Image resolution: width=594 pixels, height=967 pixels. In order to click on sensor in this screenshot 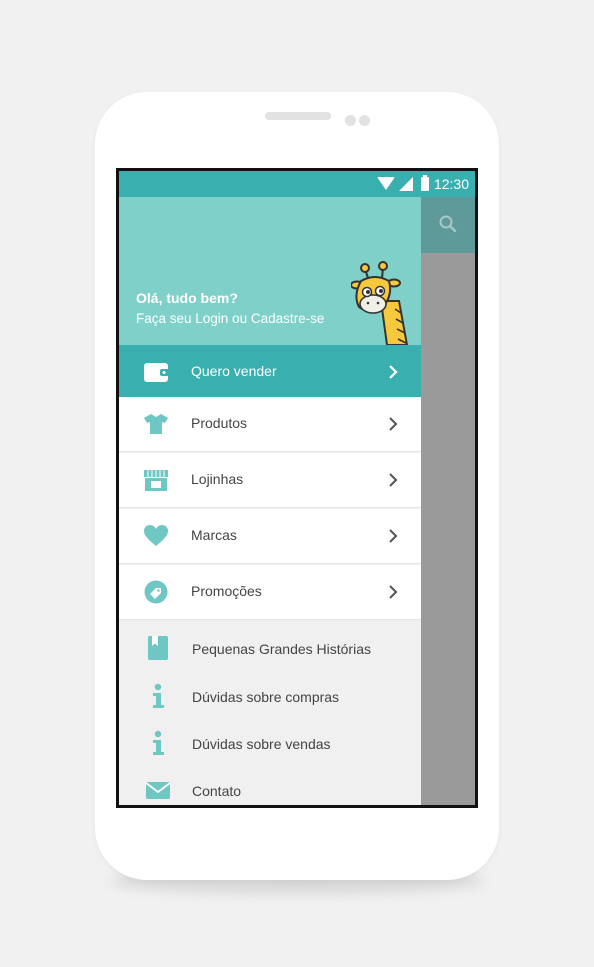, I will do `click(364, 120)`.